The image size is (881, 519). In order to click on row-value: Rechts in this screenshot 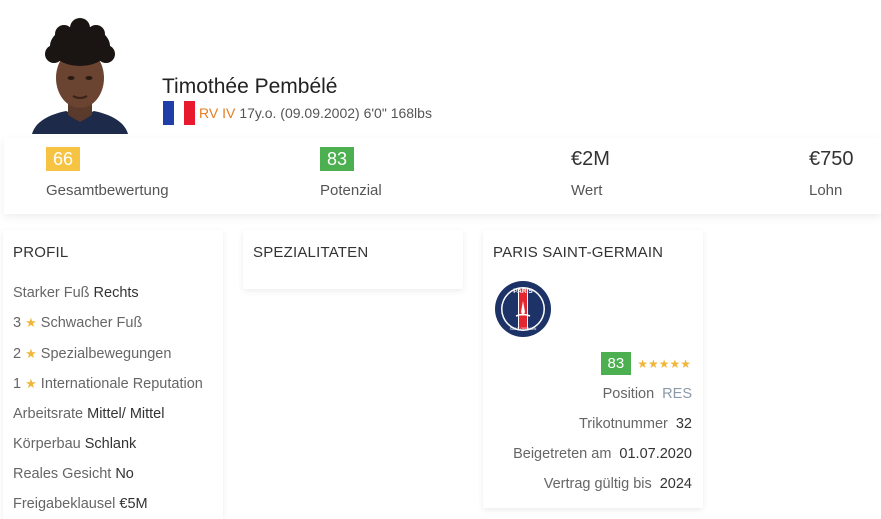, I will do `click(116, 293)`.